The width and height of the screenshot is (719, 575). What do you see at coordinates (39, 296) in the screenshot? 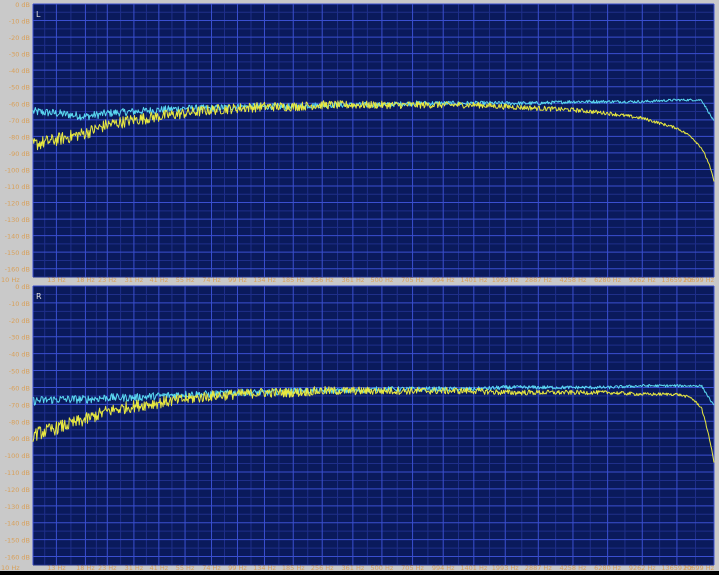
I see `channel-label: R` at bounding box center [39, 296].